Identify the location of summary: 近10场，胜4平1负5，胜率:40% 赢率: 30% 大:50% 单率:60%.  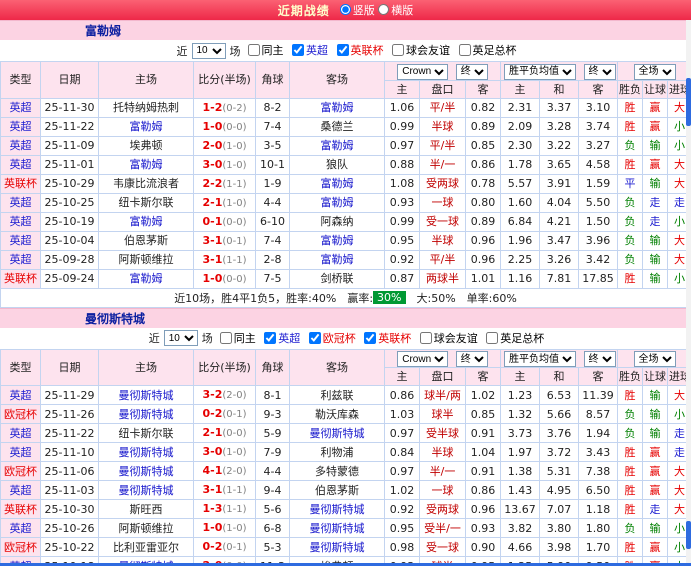
(345, 298).